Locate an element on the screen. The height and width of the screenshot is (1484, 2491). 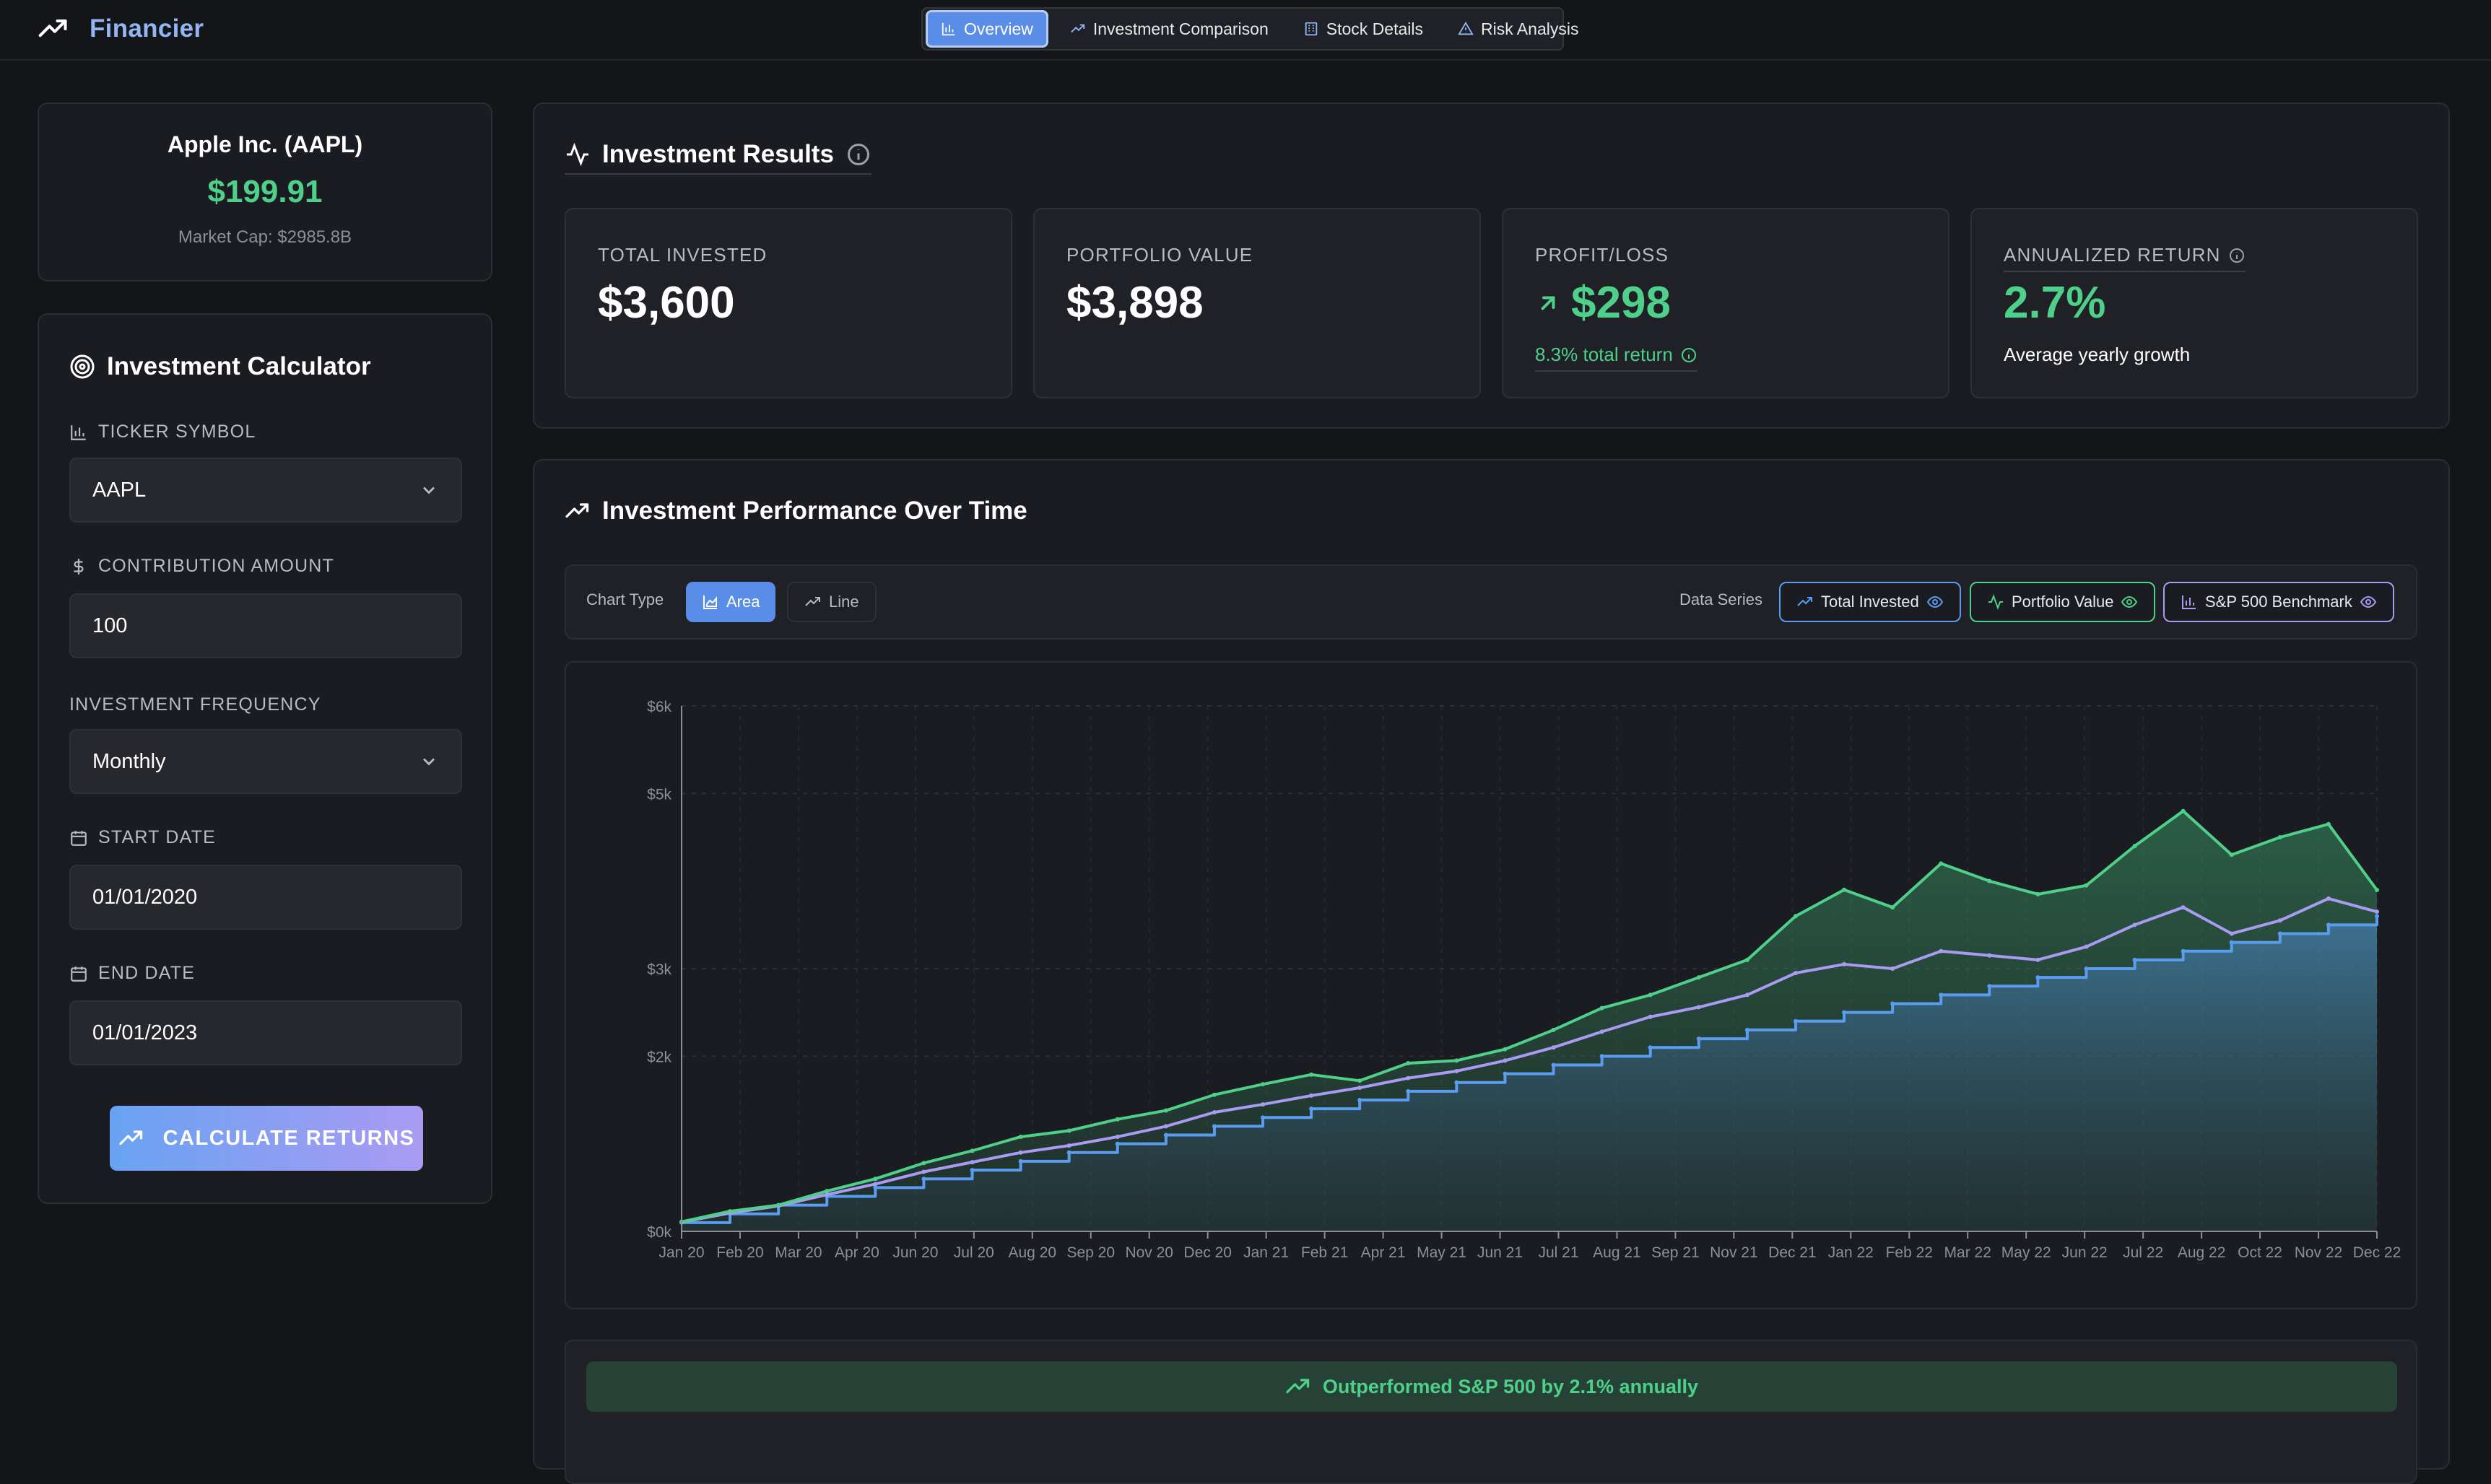
series-toggle-total-invested: Total Invested is located at coordinates (1870, 602).